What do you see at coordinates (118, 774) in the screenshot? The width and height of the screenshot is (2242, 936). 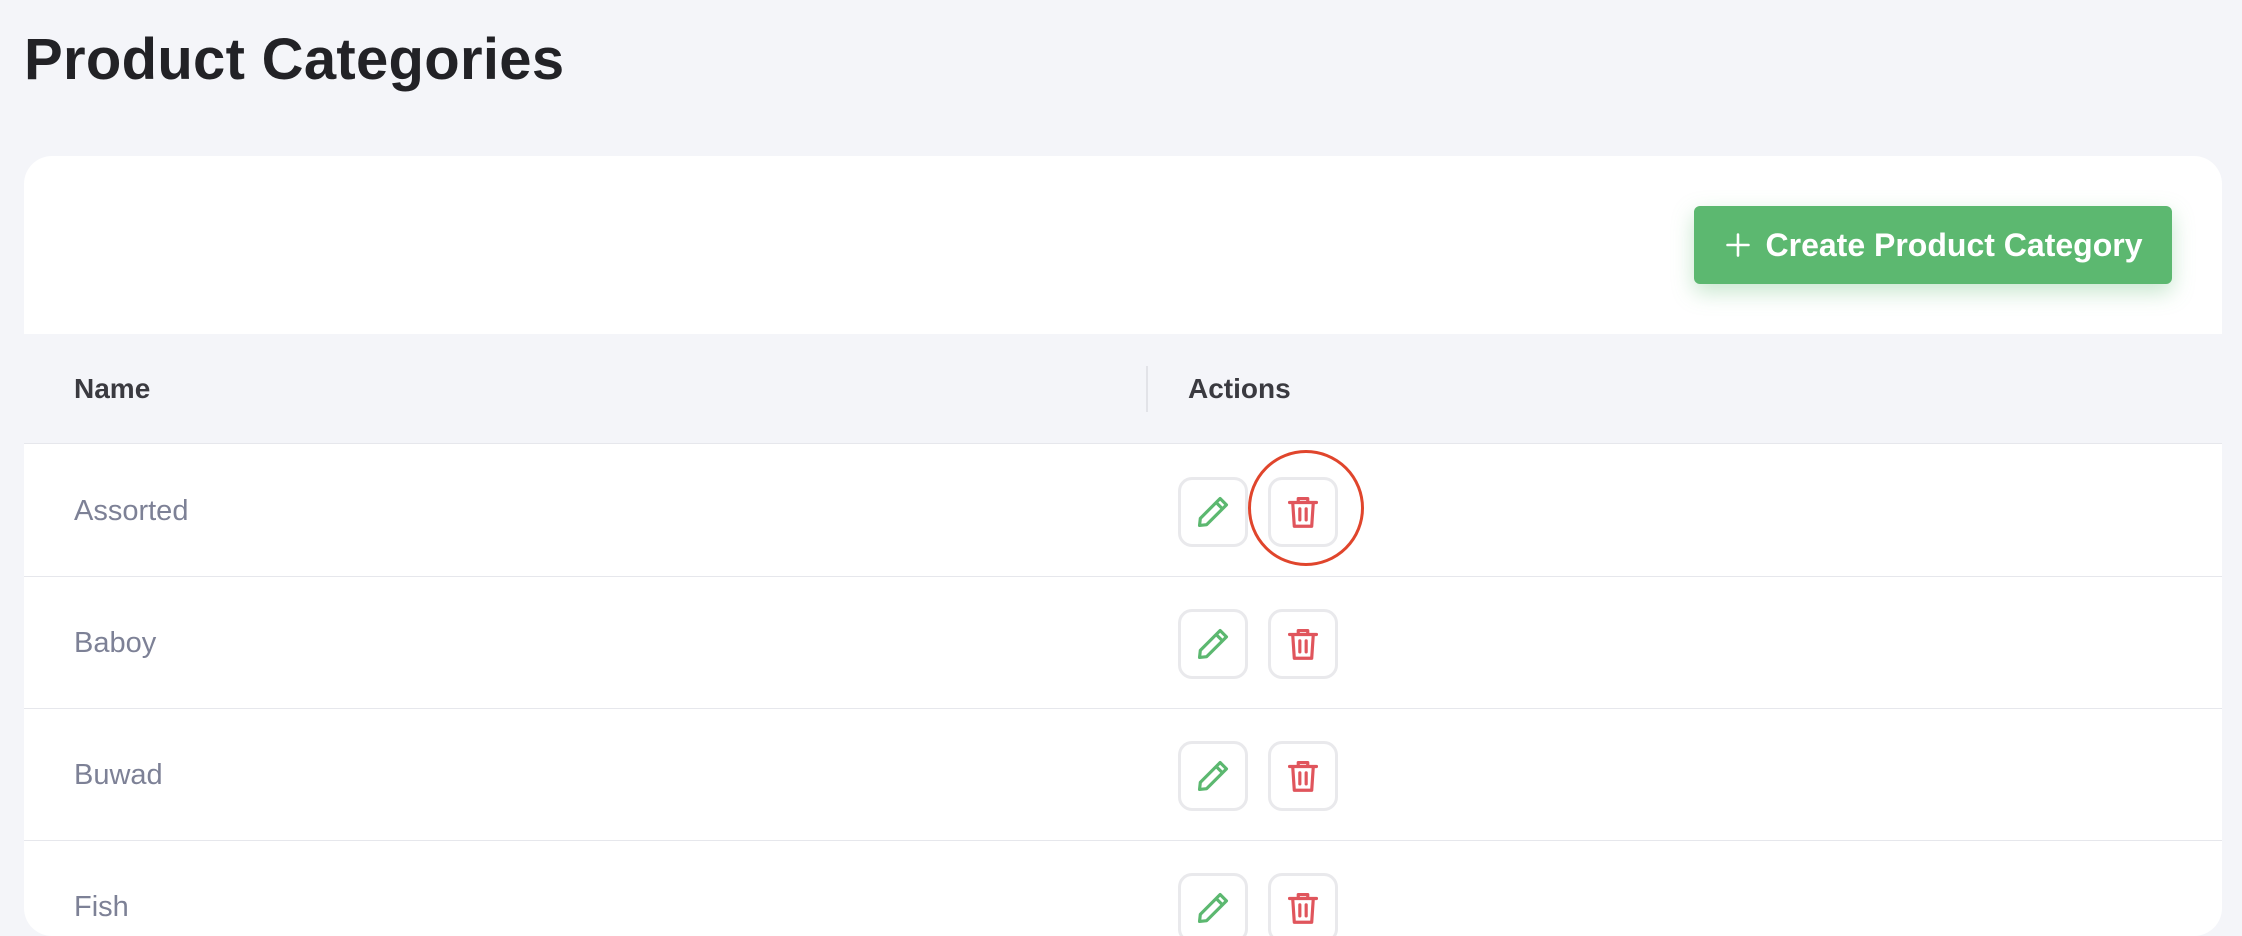 I see `category-name: Buwad` at bounding box center [118, 774].